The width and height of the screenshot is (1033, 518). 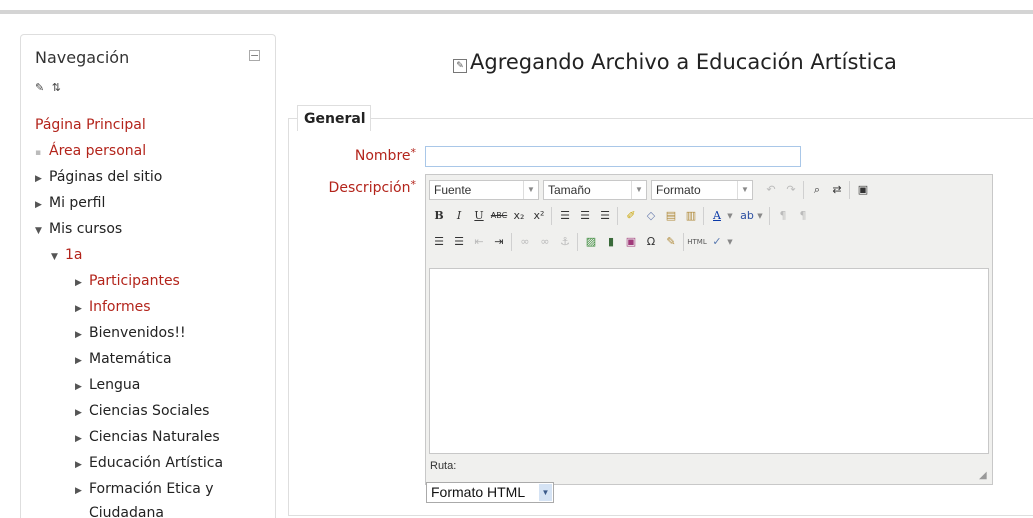 I want to click on text-format-value: Formato HTML, so click(x=478, y=492).